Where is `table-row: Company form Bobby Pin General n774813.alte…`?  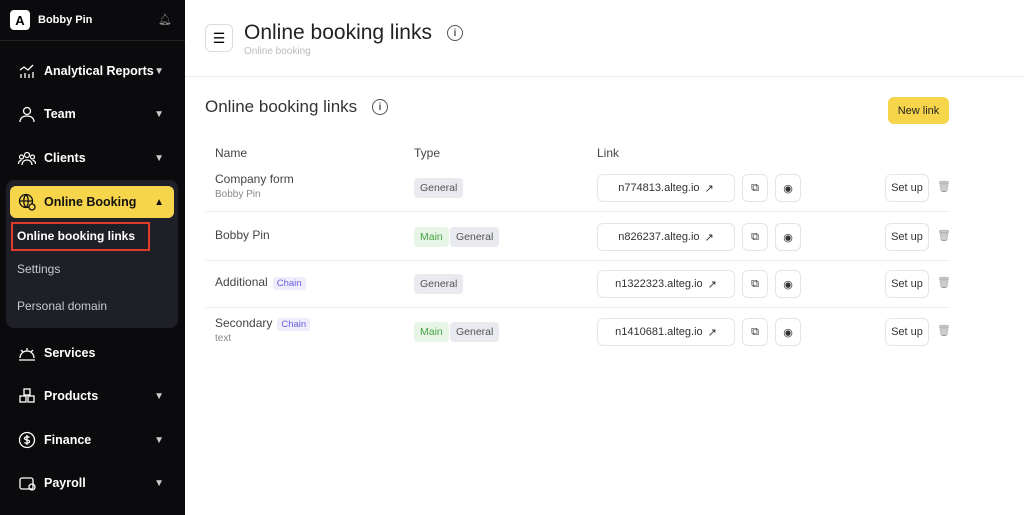 table-row: Company form Bobby Pin General n774813.alte… is located at coordinates (578, 188).